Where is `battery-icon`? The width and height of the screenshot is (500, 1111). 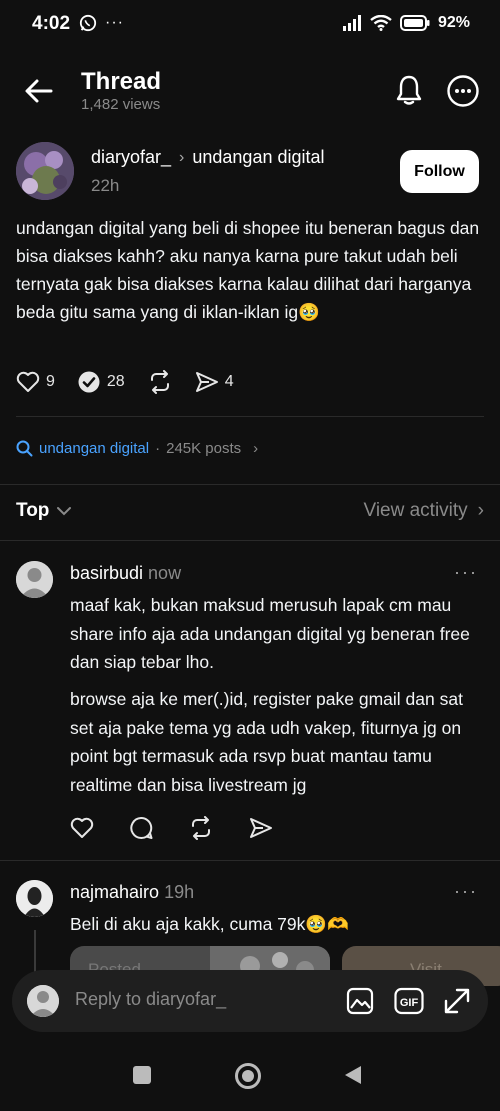
battery-icon is located at coordinates (414, 23).